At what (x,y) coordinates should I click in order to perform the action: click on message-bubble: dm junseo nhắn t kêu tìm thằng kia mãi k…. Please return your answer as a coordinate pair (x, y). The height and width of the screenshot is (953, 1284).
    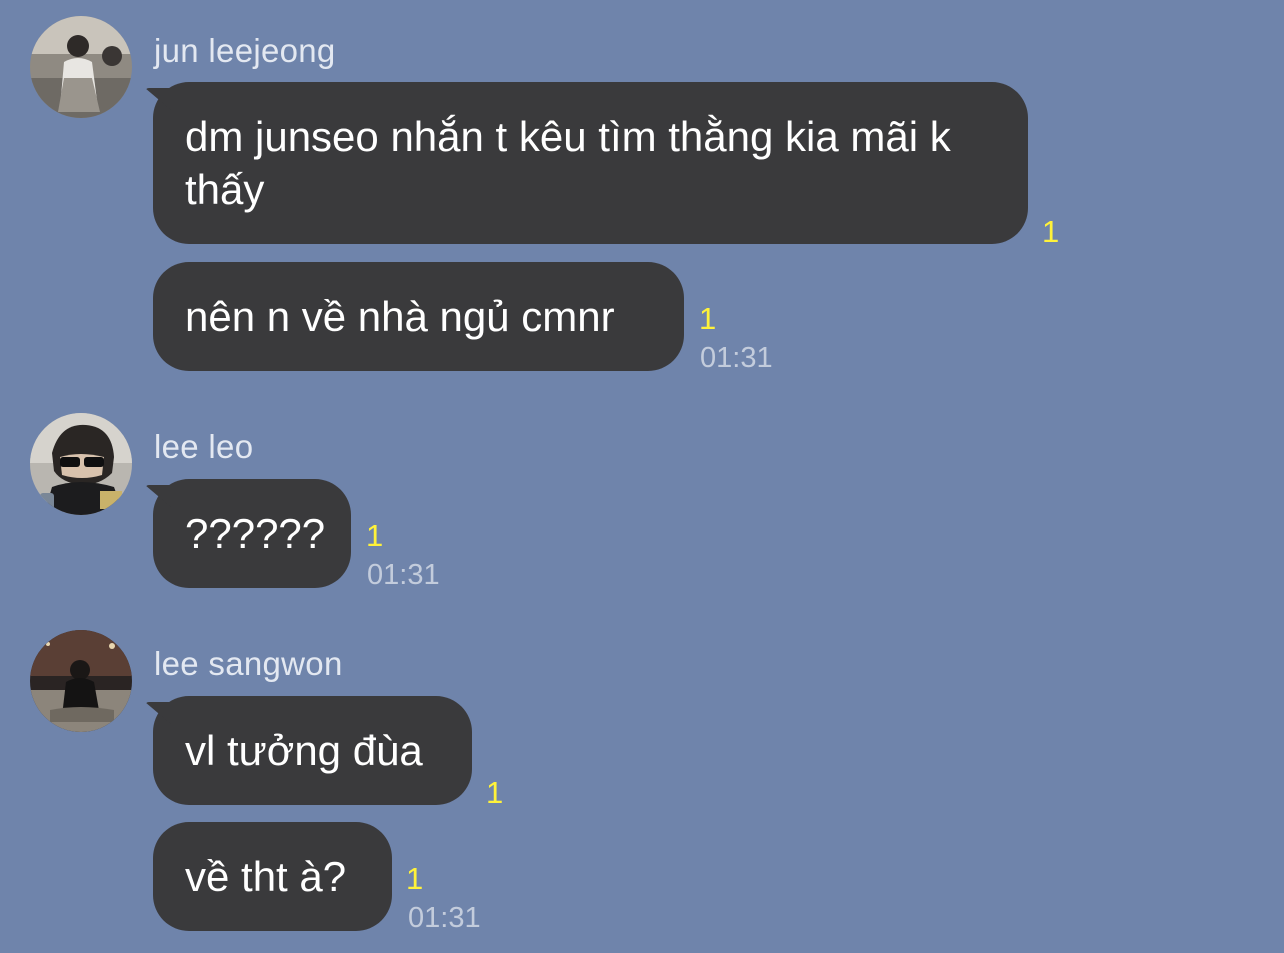
    Looking at the image, I should click on (590, 163).